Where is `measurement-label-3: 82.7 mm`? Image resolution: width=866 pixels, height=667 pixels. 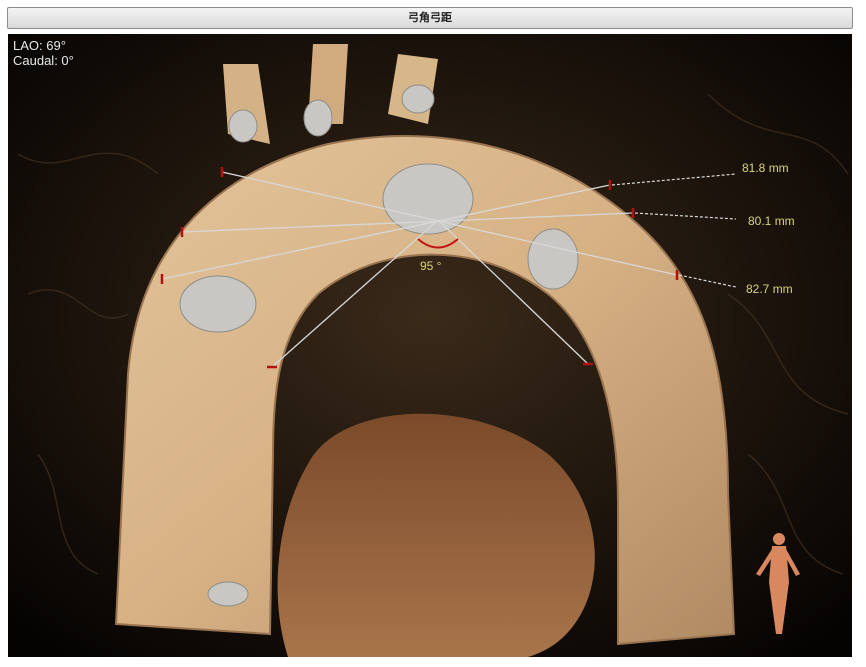 measurement-label-3: 82.7 mm is located at coordinates (769, 289).